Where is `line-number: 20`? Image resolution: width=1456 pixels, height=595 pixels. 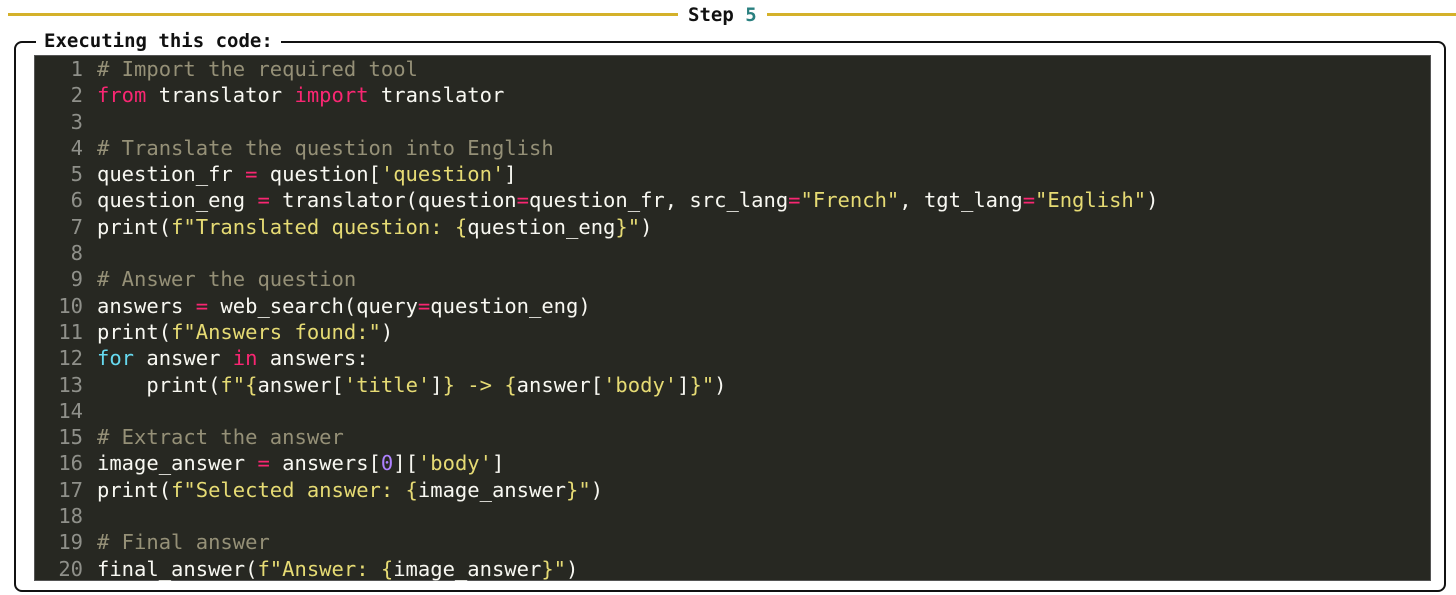 line-number: 20 is located at coordinates (70, 568).